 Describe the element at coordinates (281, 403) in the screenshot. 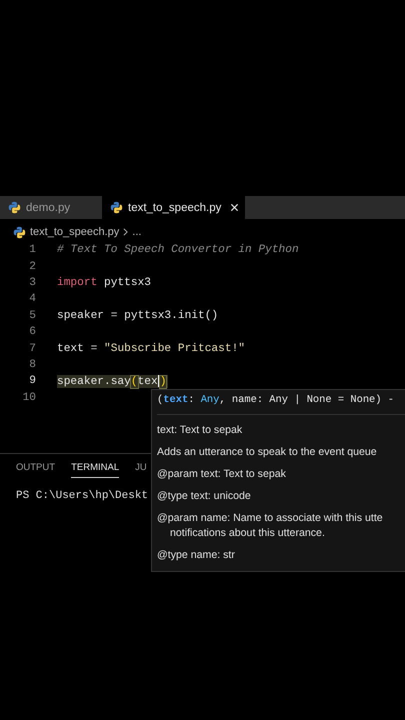

I see `signature-text: (text: Any, name: Any | None = None) -` at that location.